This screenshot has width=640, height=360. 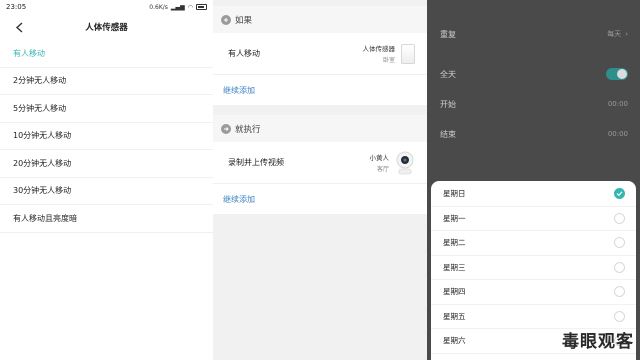 I want to click on day-label: 星期二, so click(x=454, y=243).